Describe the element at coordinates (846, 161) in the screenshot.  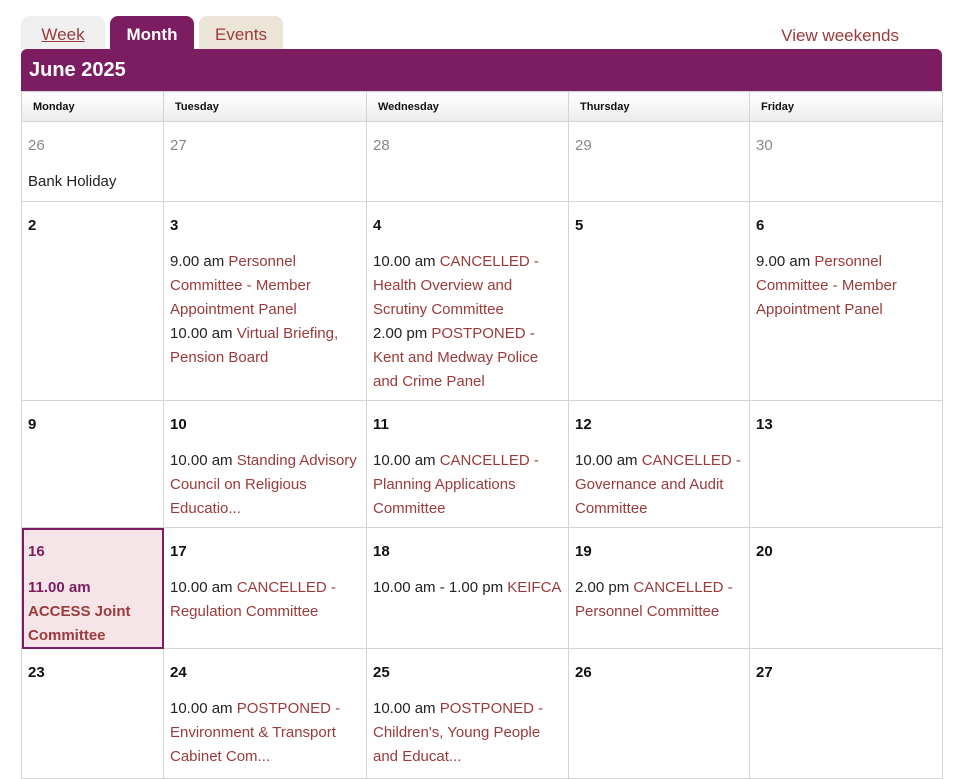
I see `day-cell: 30` at that location.